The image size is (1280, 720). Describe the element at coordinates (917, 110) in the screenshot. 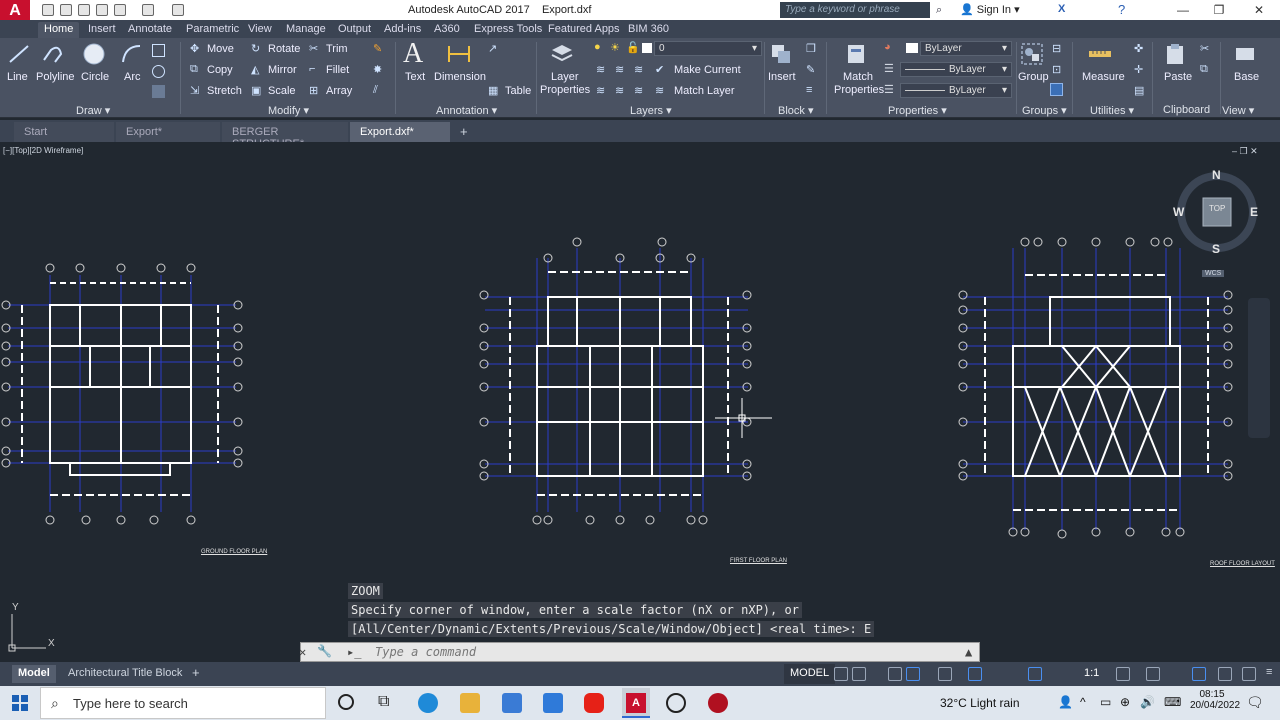

I see `properties-panel-title: Properties ▾` at that location.